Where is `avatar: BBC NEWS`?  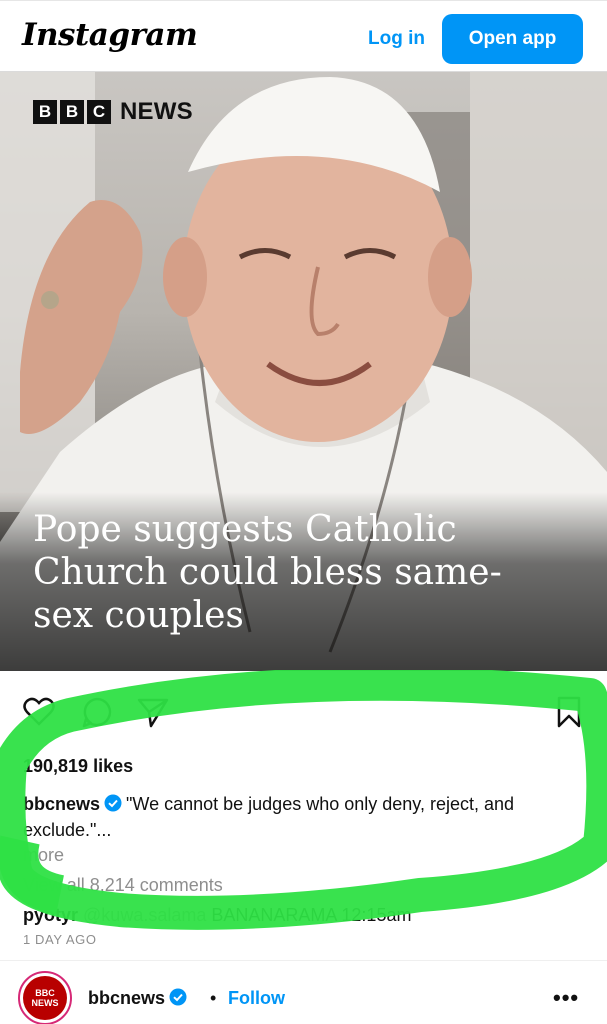
avatar: BBC NEWS is located at coordinates (45, 997).